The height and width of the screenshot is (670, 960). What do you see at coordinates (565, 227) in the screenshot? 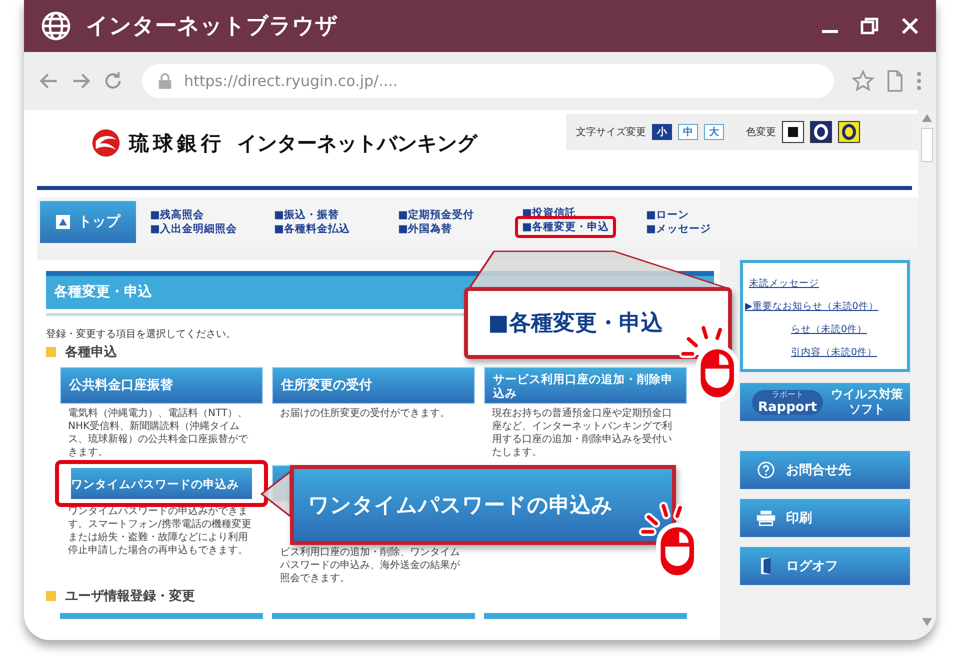
I see `nav-link: ■各種変更・申込` at bounding box center [565, 227].